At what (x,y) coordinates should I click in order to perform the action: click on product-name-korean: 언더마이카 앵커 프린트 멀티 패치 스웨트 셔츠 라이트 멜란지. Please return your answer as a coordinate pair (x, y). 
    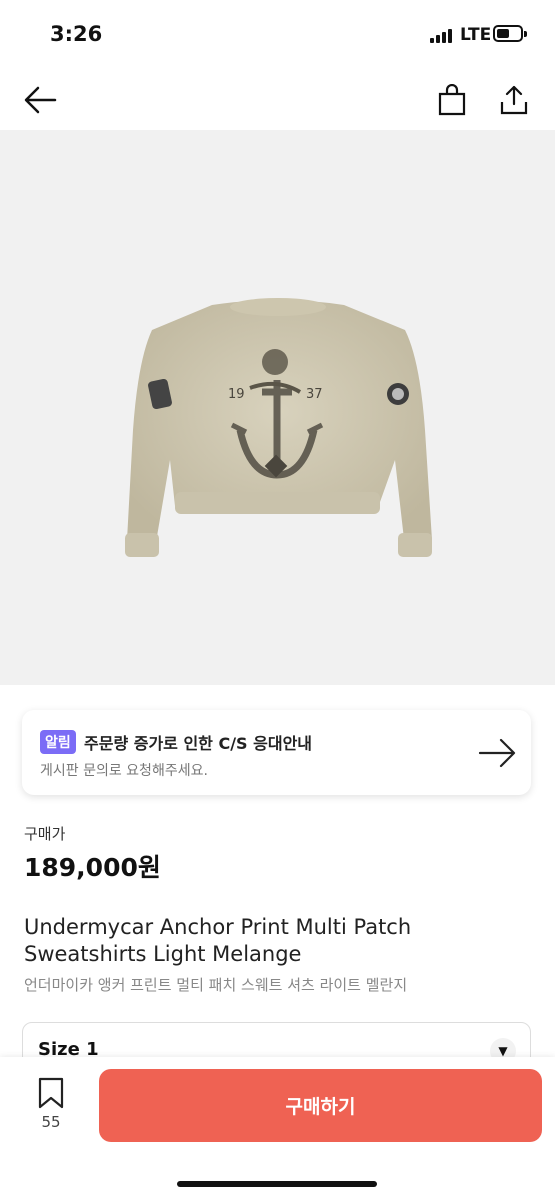
    Looking at the image, I should click on (216, 985).